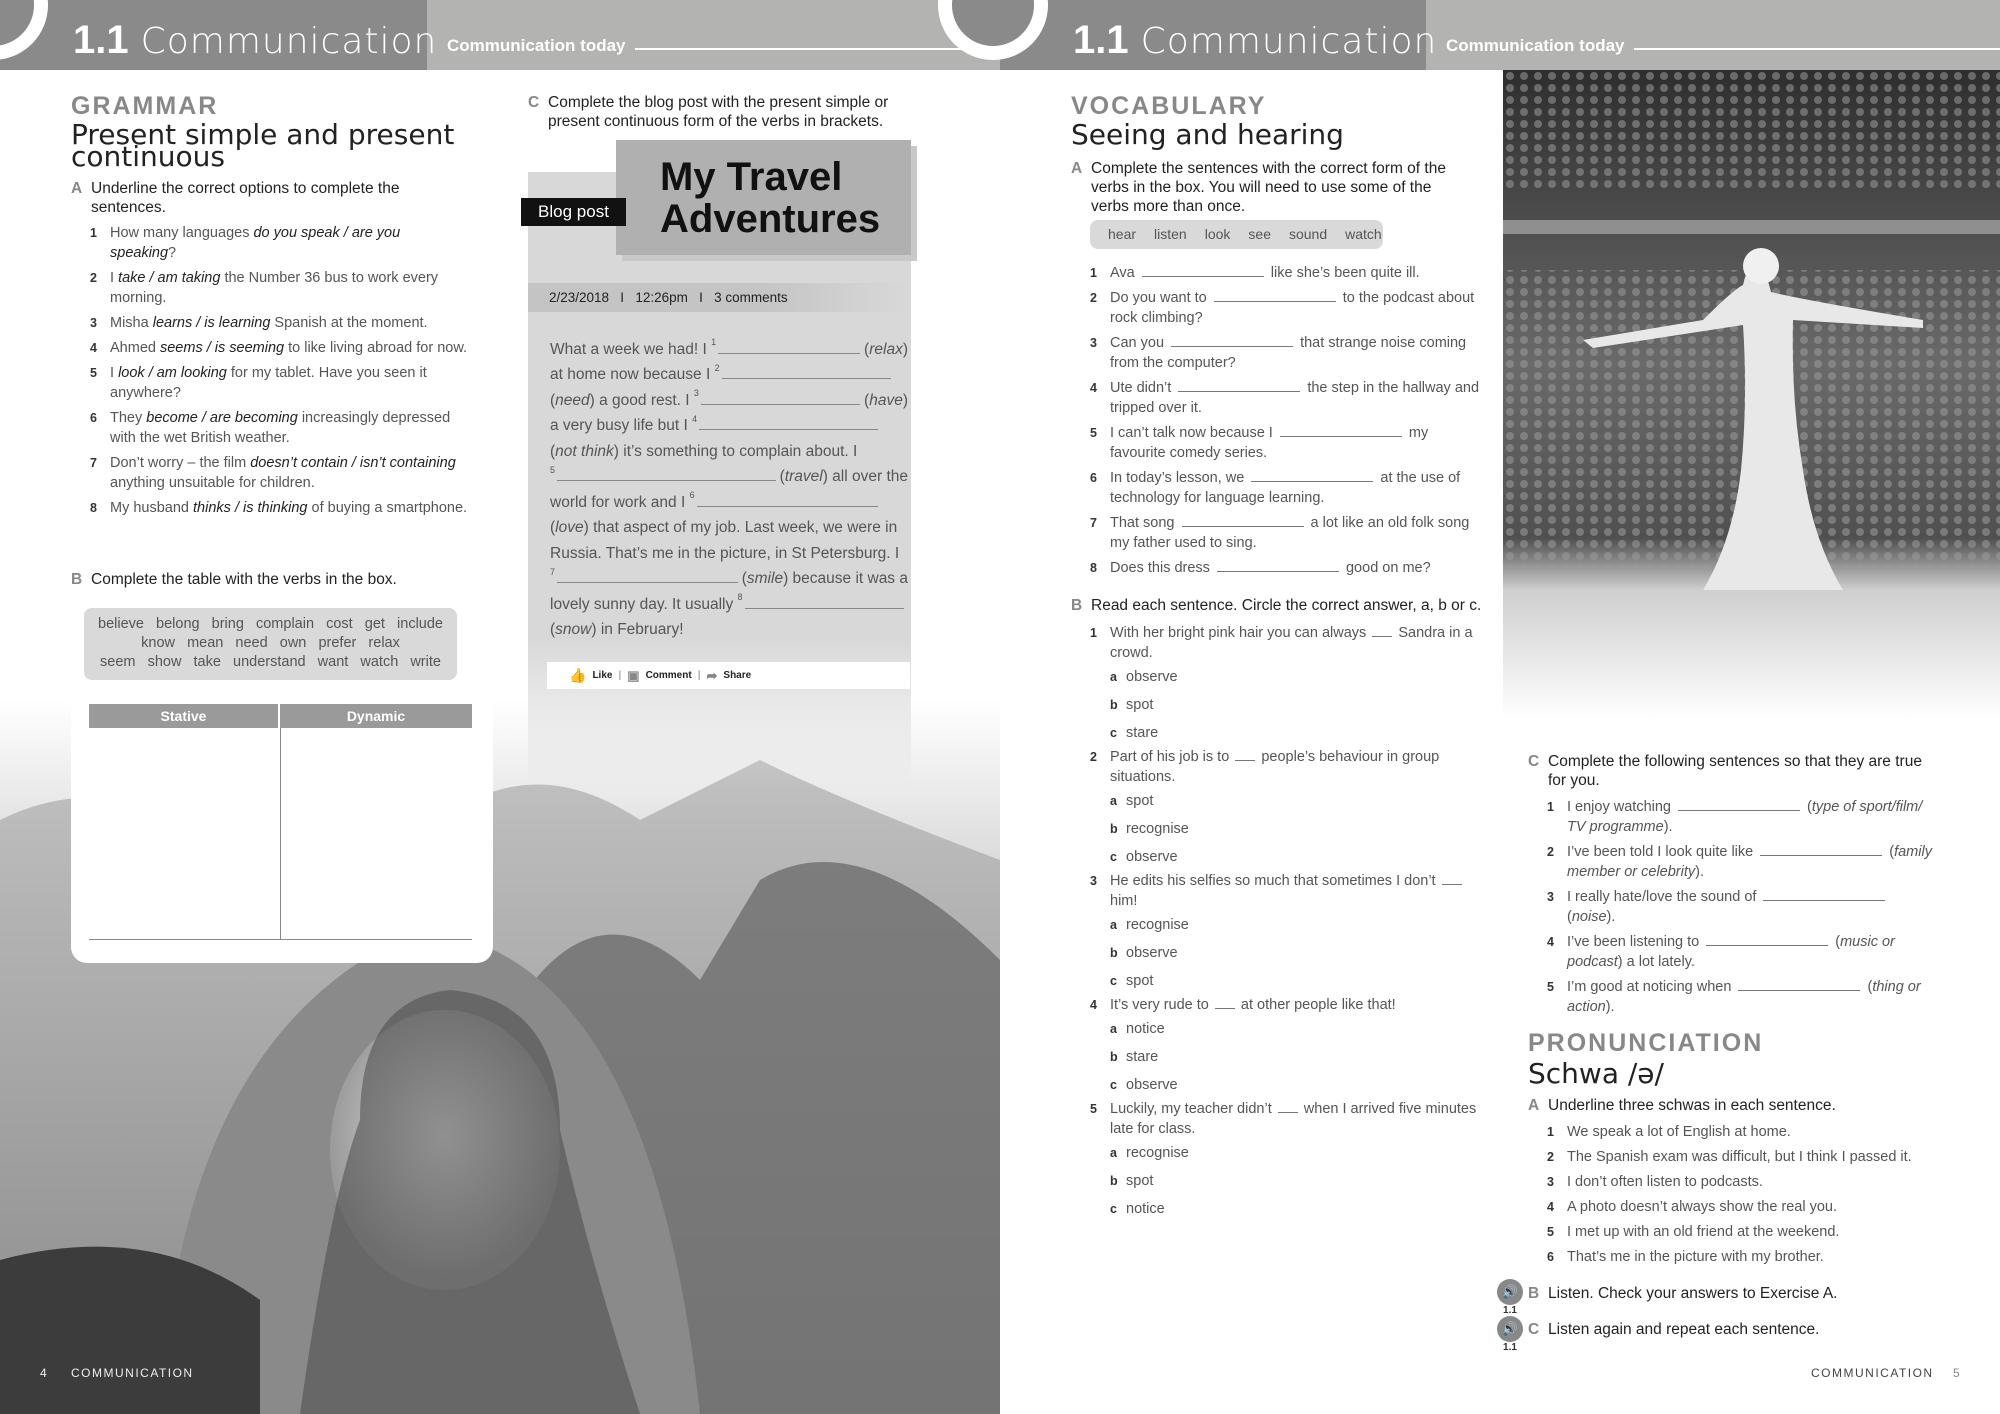 The height and width of the screenshot is (1414, 2000). Describe the element at coordinates (1664, 897) in the screenshot. I see `item-text: I really hate/love the sound of` at that location.